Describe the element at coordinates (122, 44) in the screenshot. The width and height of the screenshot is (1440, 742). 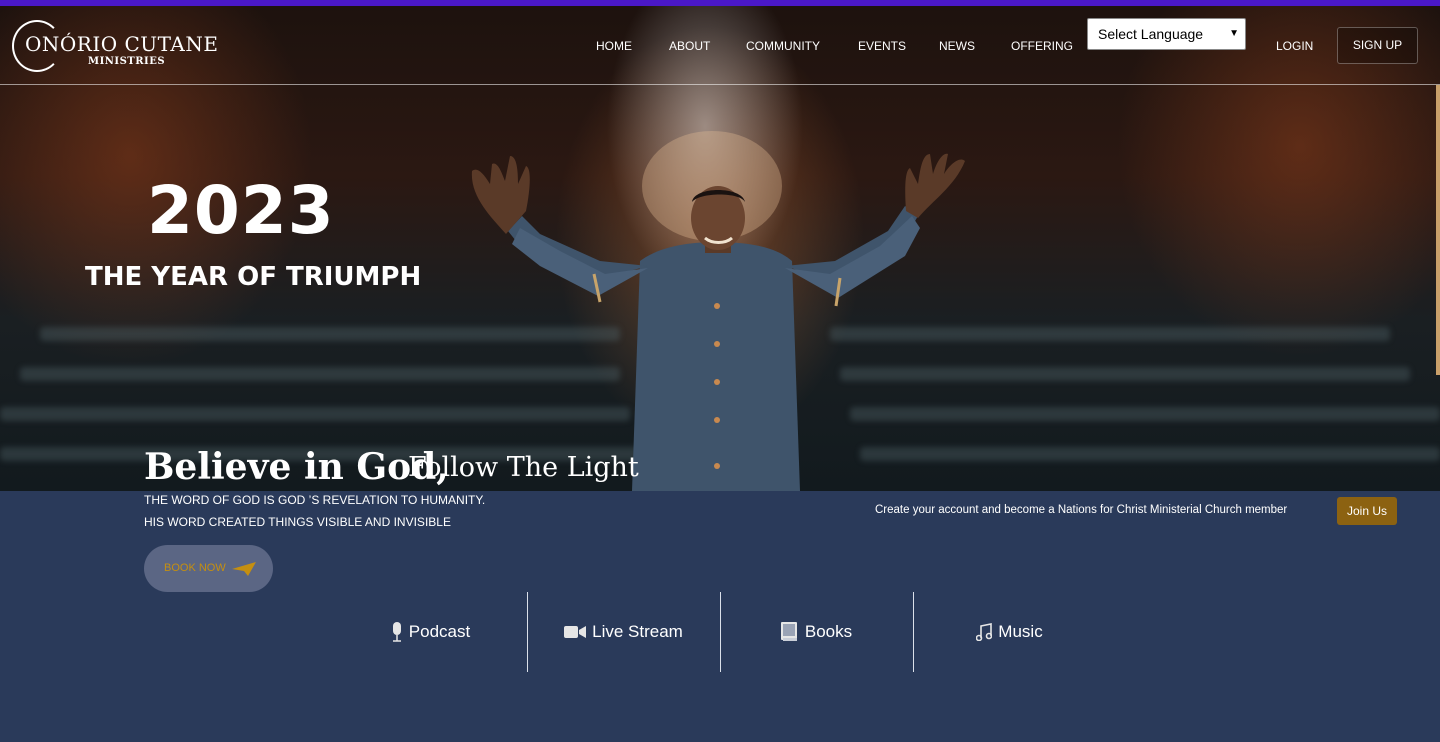
I see `brand-title: ONÓRIO CUTANE` at that location.